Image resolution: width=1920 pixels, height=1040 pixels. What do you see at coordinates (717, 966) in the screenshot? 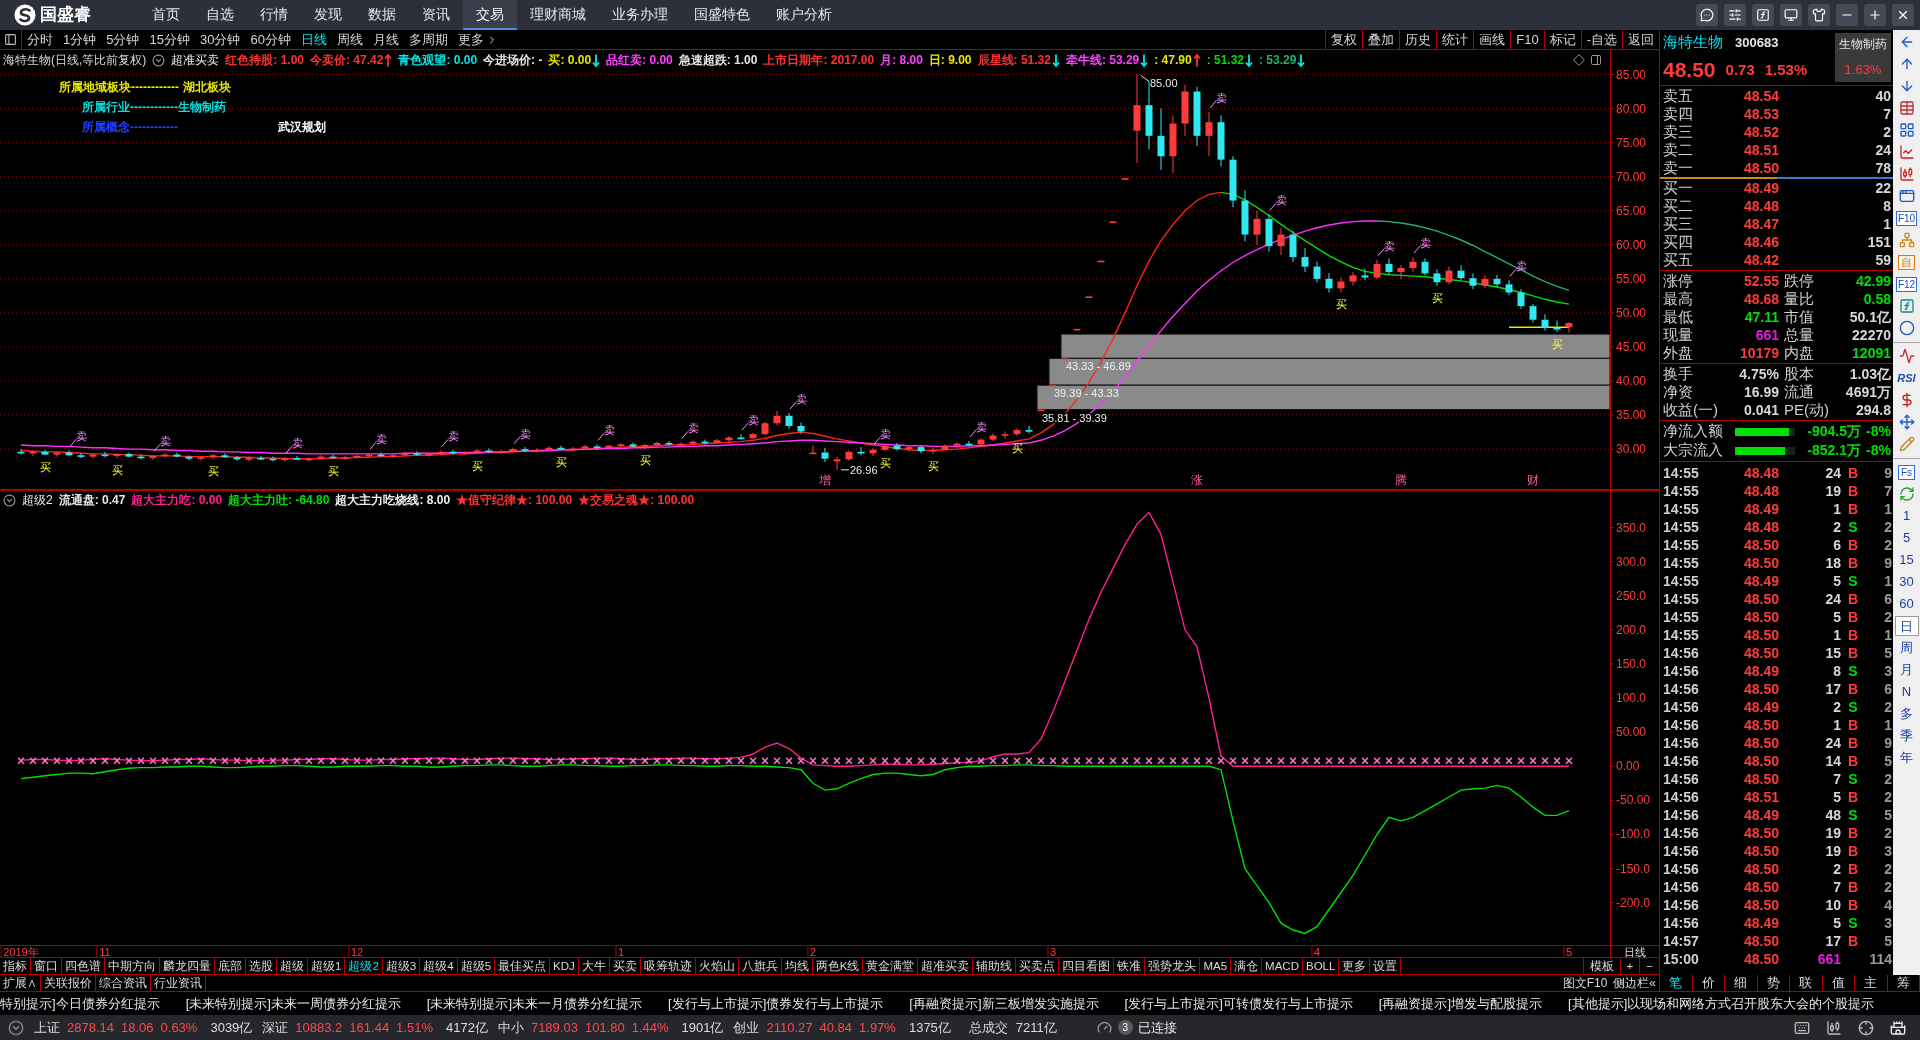
I see `indicator-tab: 火焰山` at bounding box center [717, 966].